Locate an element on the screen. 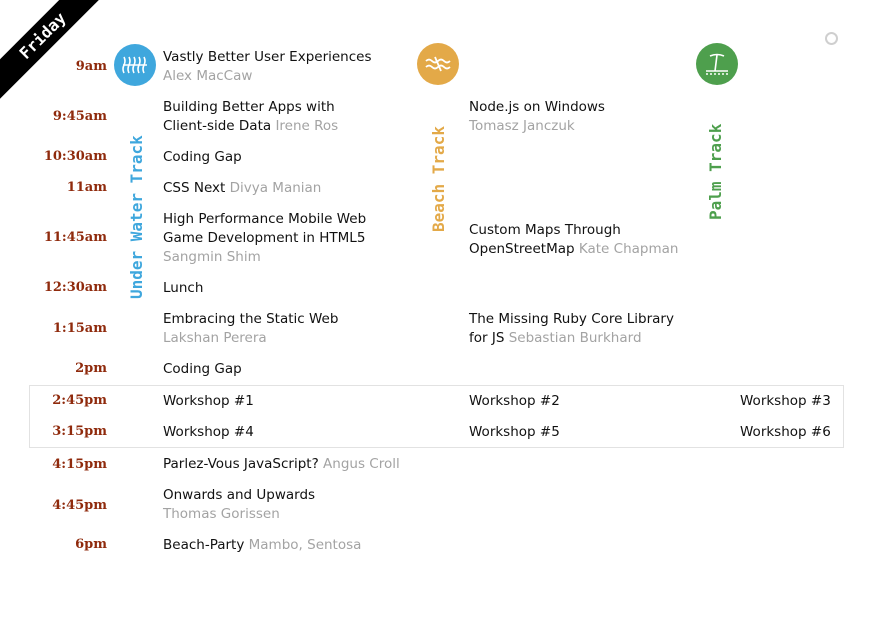 The width and height of the screenshot is (874, 620). session-item: Workshop #5 is located at coordinates (514, 432).